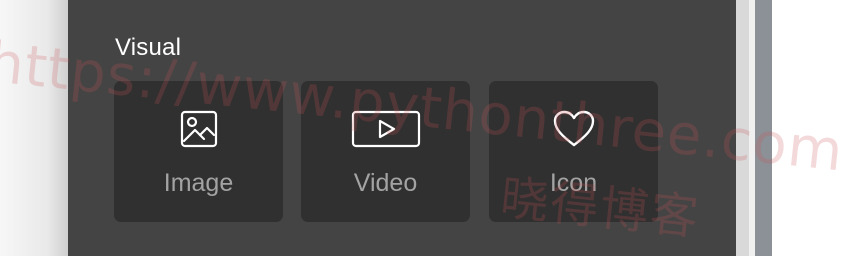 The height and width of the screenshot is (256, 842). What do you see at coordinates (148, 47) in the screenshot?
I see `section-title: Visual` at bounding box center [148, 47].